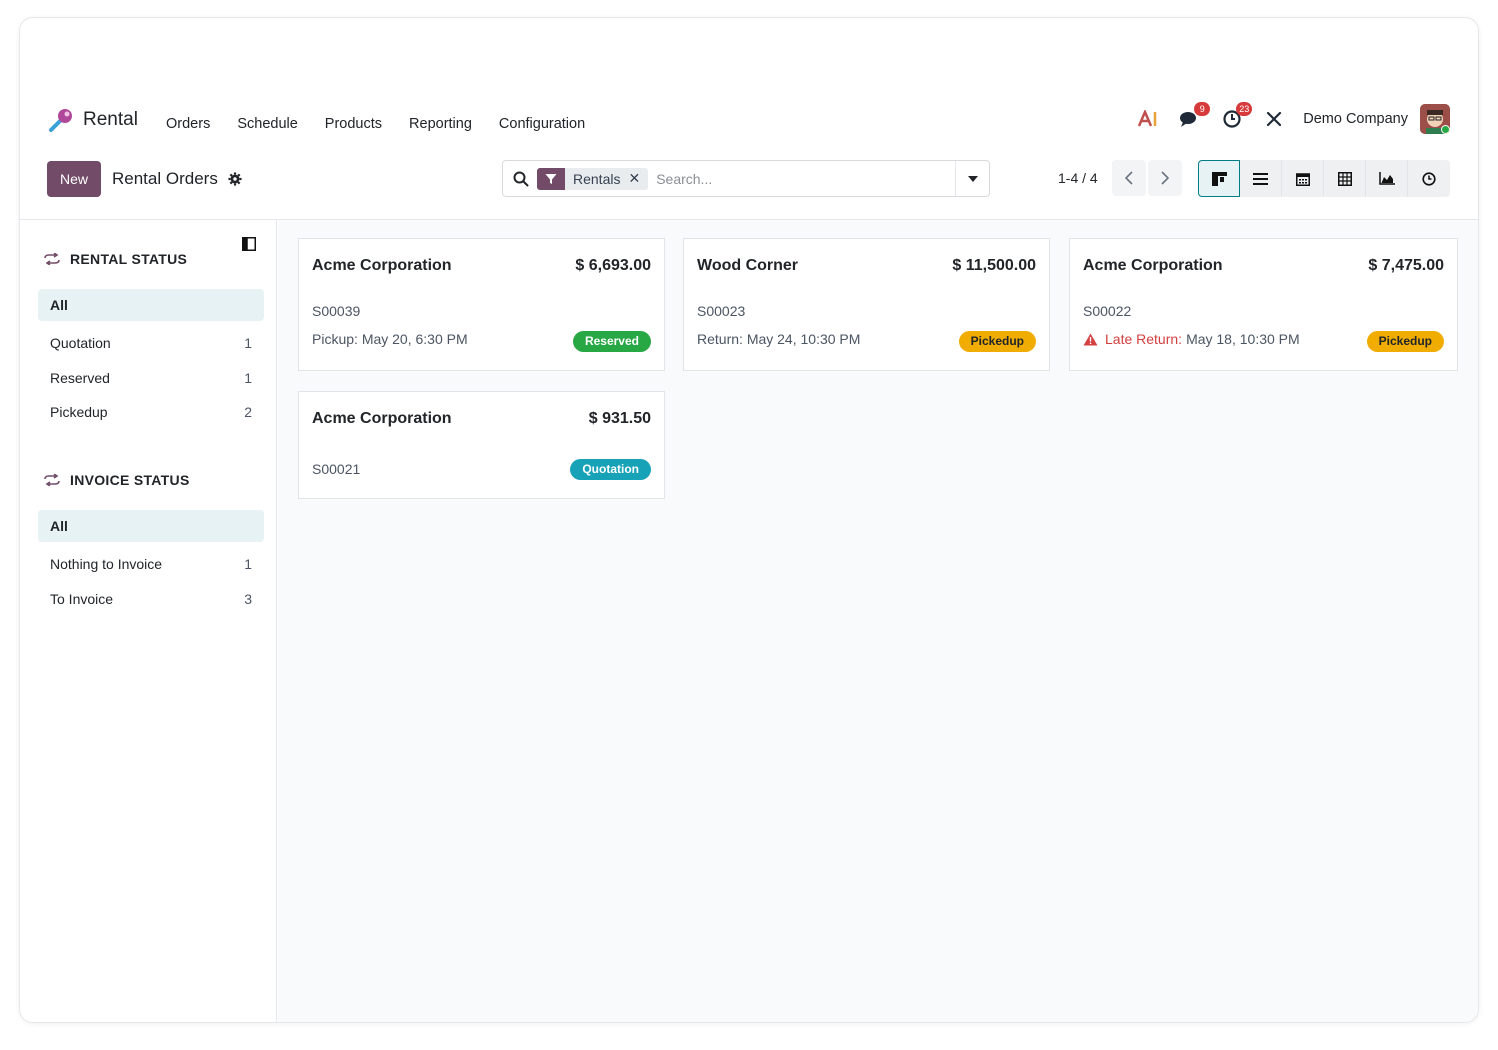 The image size is (1498, 1050). I want to click on activity-view-button, so click(1429, 178).